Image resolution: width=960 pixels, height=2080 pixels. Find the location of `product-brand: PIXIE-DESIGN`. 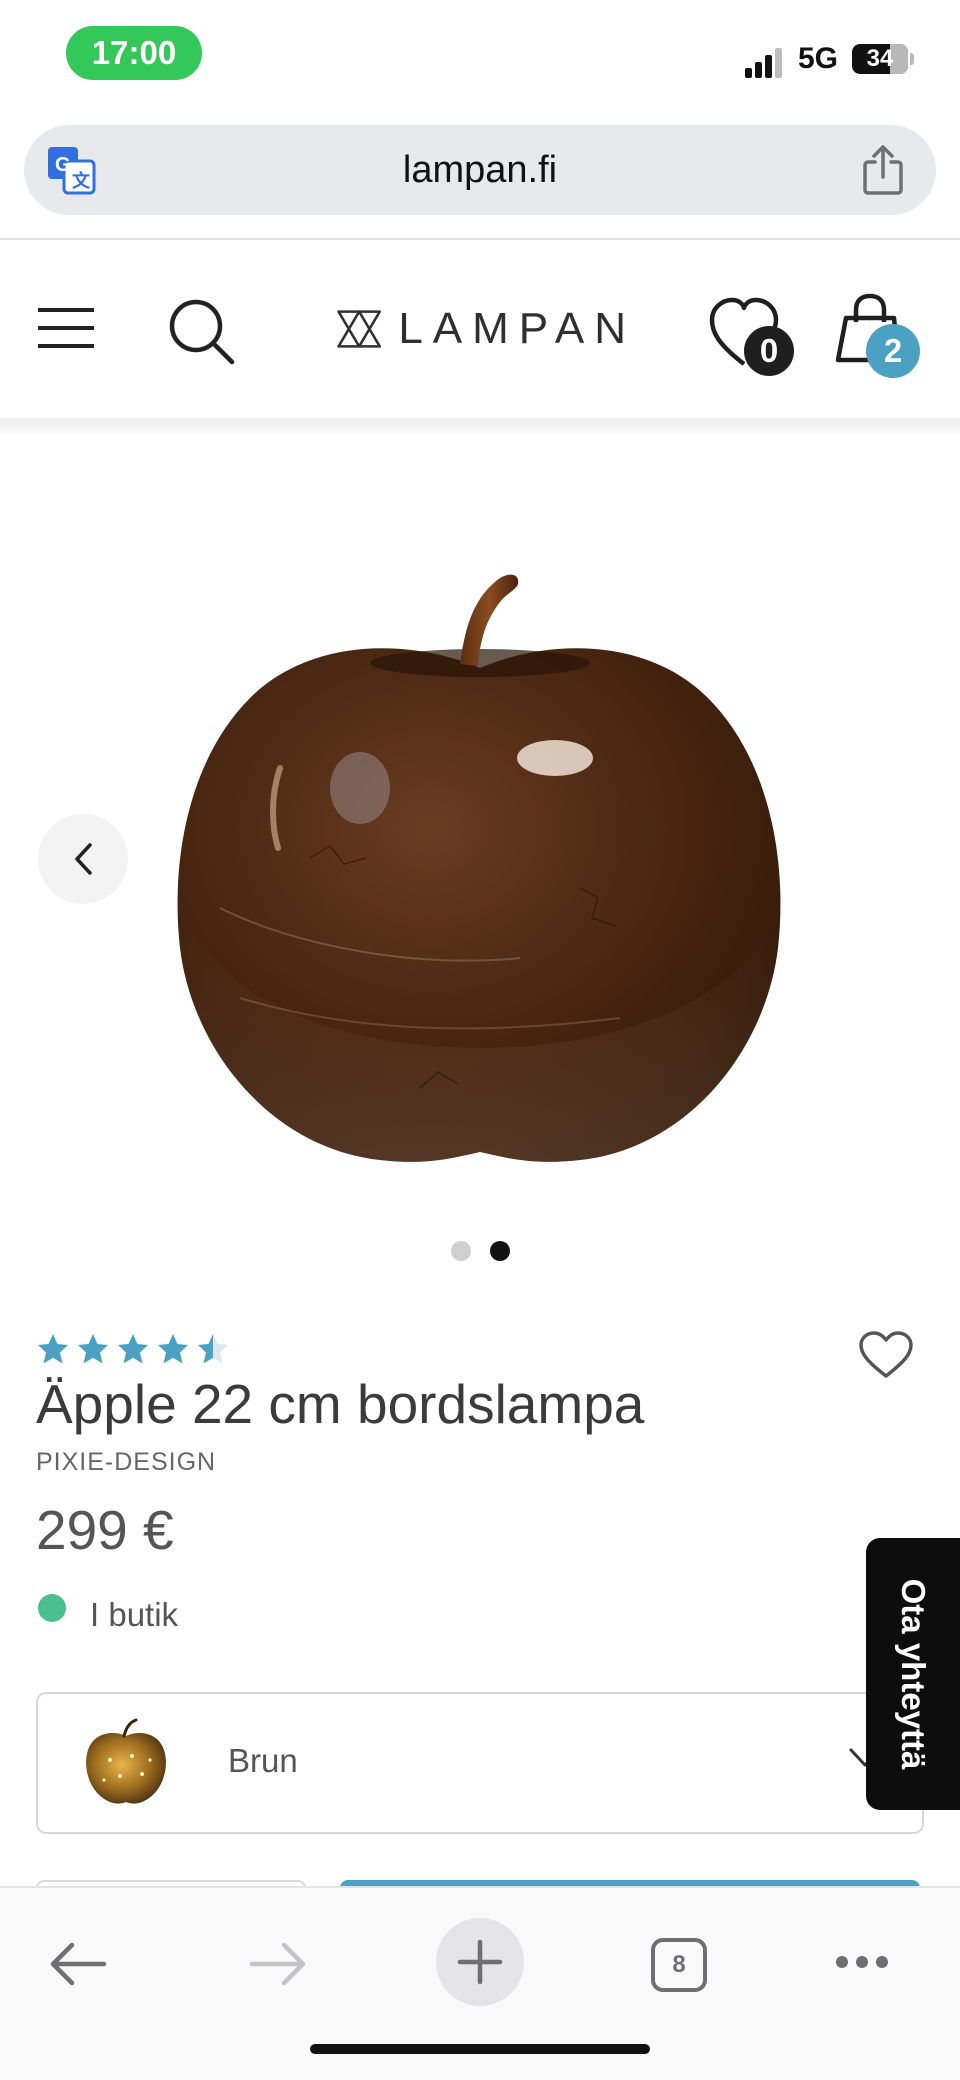

product-brand: PIXIE-DESIGN is located at coordinates (126, 1462).